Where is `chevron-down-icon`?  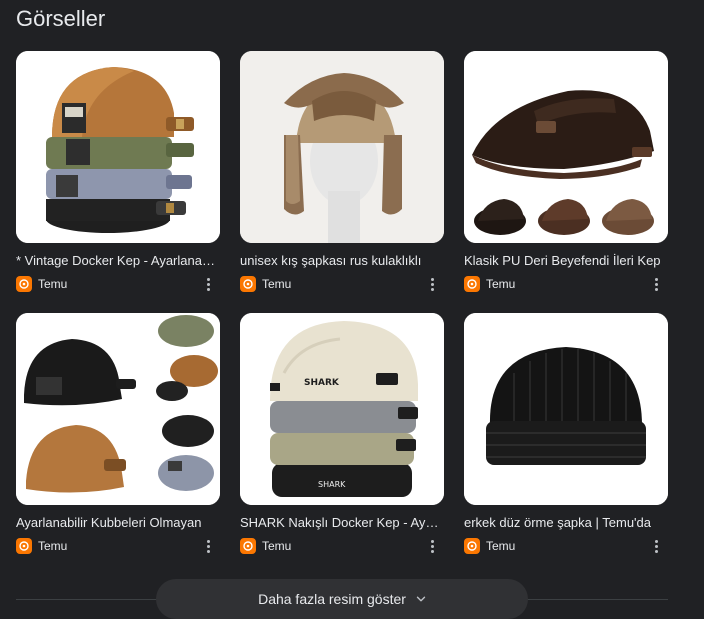
chevron-down-icon is located at coordinates (421, 599).